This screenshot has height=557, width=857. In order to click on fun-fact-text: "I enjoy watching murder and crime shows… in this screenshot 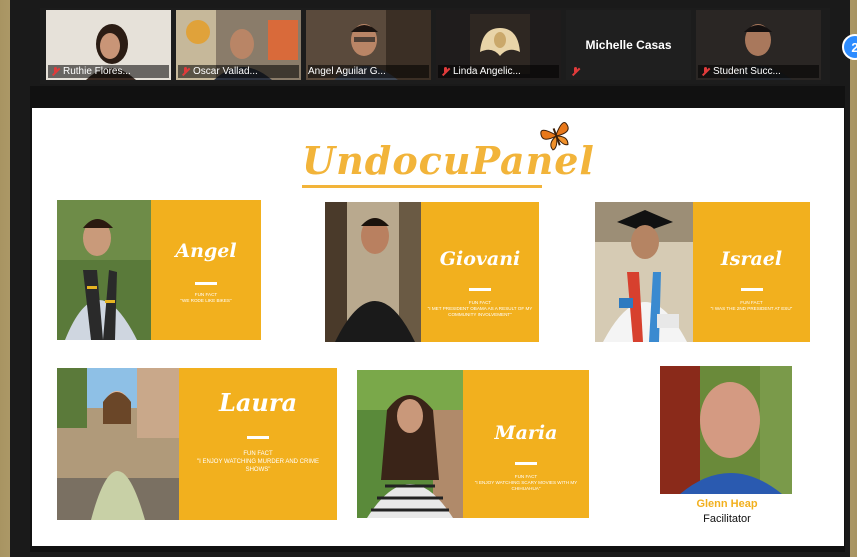, I will do `click(258, 466)`.